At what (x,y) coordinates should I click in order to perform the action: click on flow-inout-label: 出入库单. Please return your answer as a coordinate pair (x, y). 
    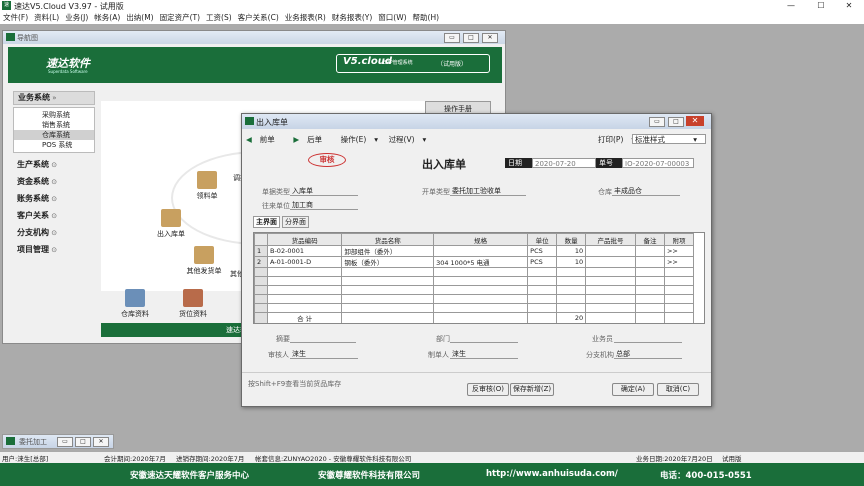
    Looking at the image, I should click on (171, 234).